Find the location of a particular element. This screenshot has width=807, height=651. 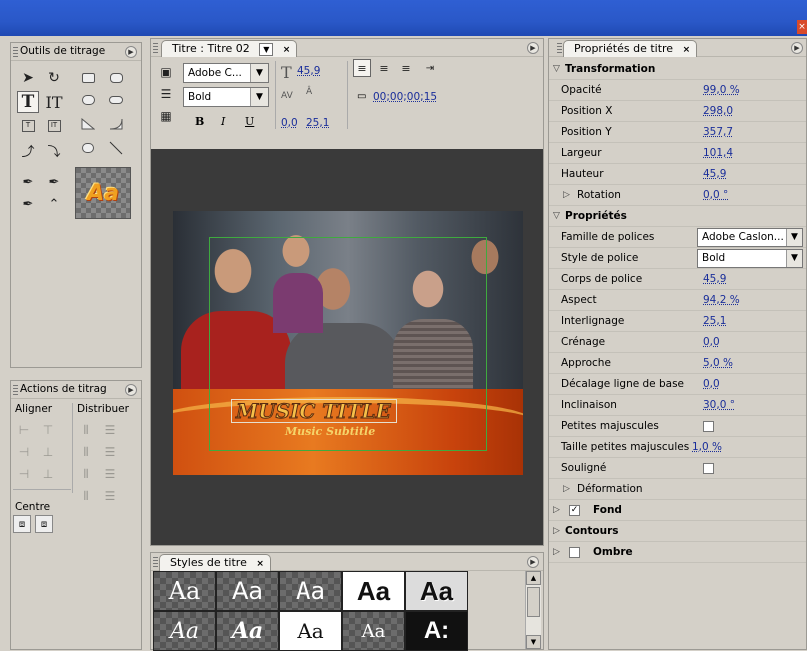

templates-icon: ▦ is located at coordinates (166, 116).